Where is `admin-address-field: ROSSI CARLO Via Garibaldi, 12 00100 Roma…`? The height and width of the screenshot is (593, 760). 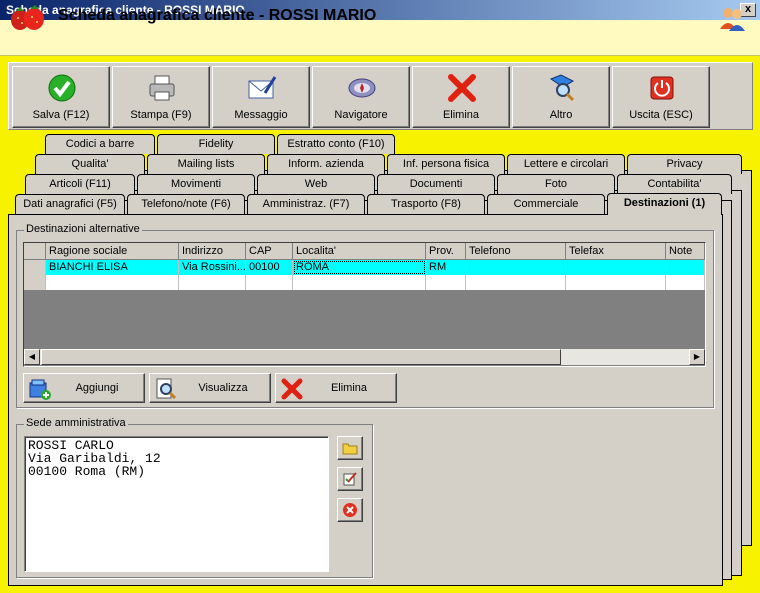
admin-address-field: ROSSI CARLO Via Garibaldi, 12 00100 Roma… is located at coordinates (176, 504).